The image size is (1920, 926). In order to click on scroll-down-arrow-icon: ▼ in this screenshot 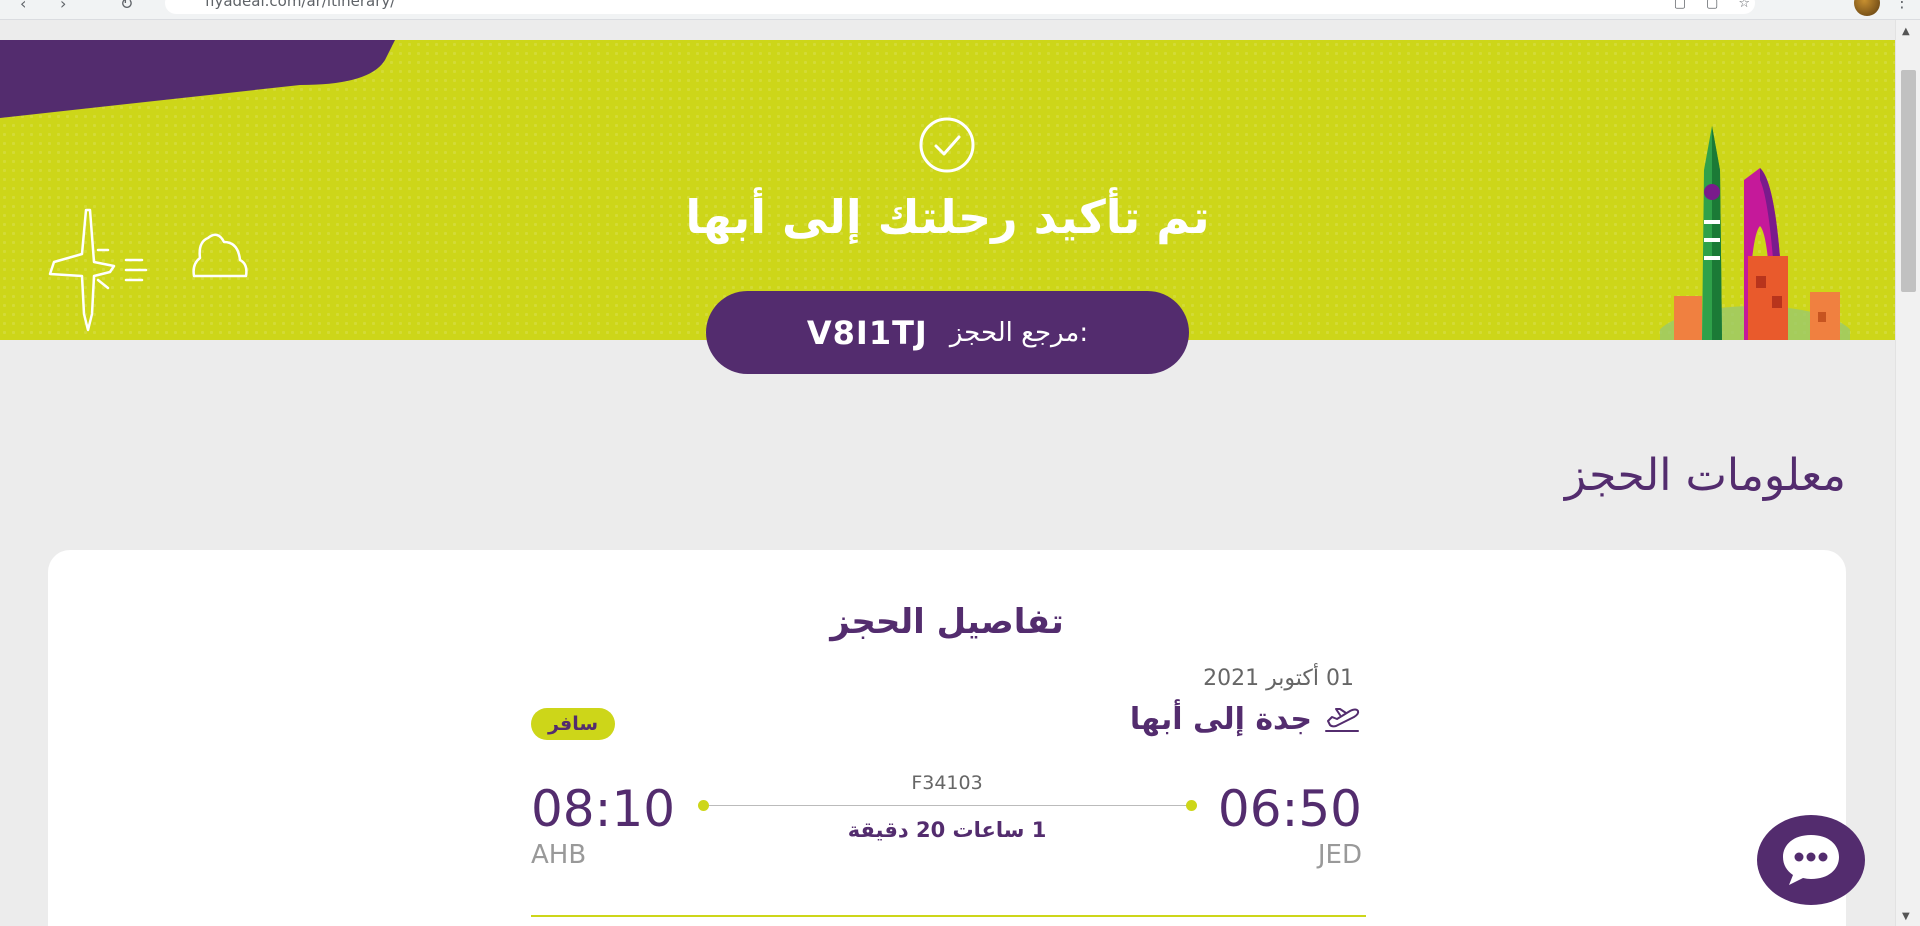, I will do `click(1906, 916)`.